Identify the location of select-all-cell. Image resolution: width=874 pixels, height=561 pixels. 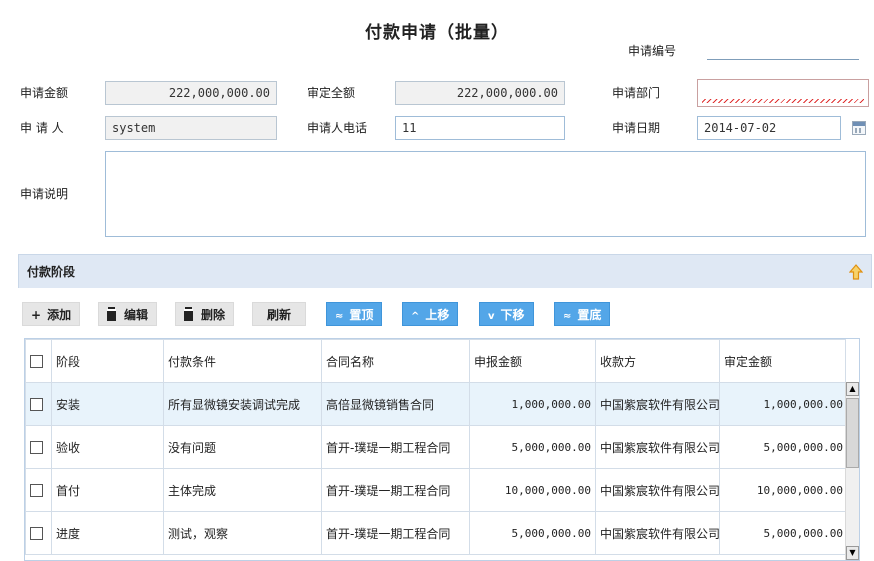
(38, 361).